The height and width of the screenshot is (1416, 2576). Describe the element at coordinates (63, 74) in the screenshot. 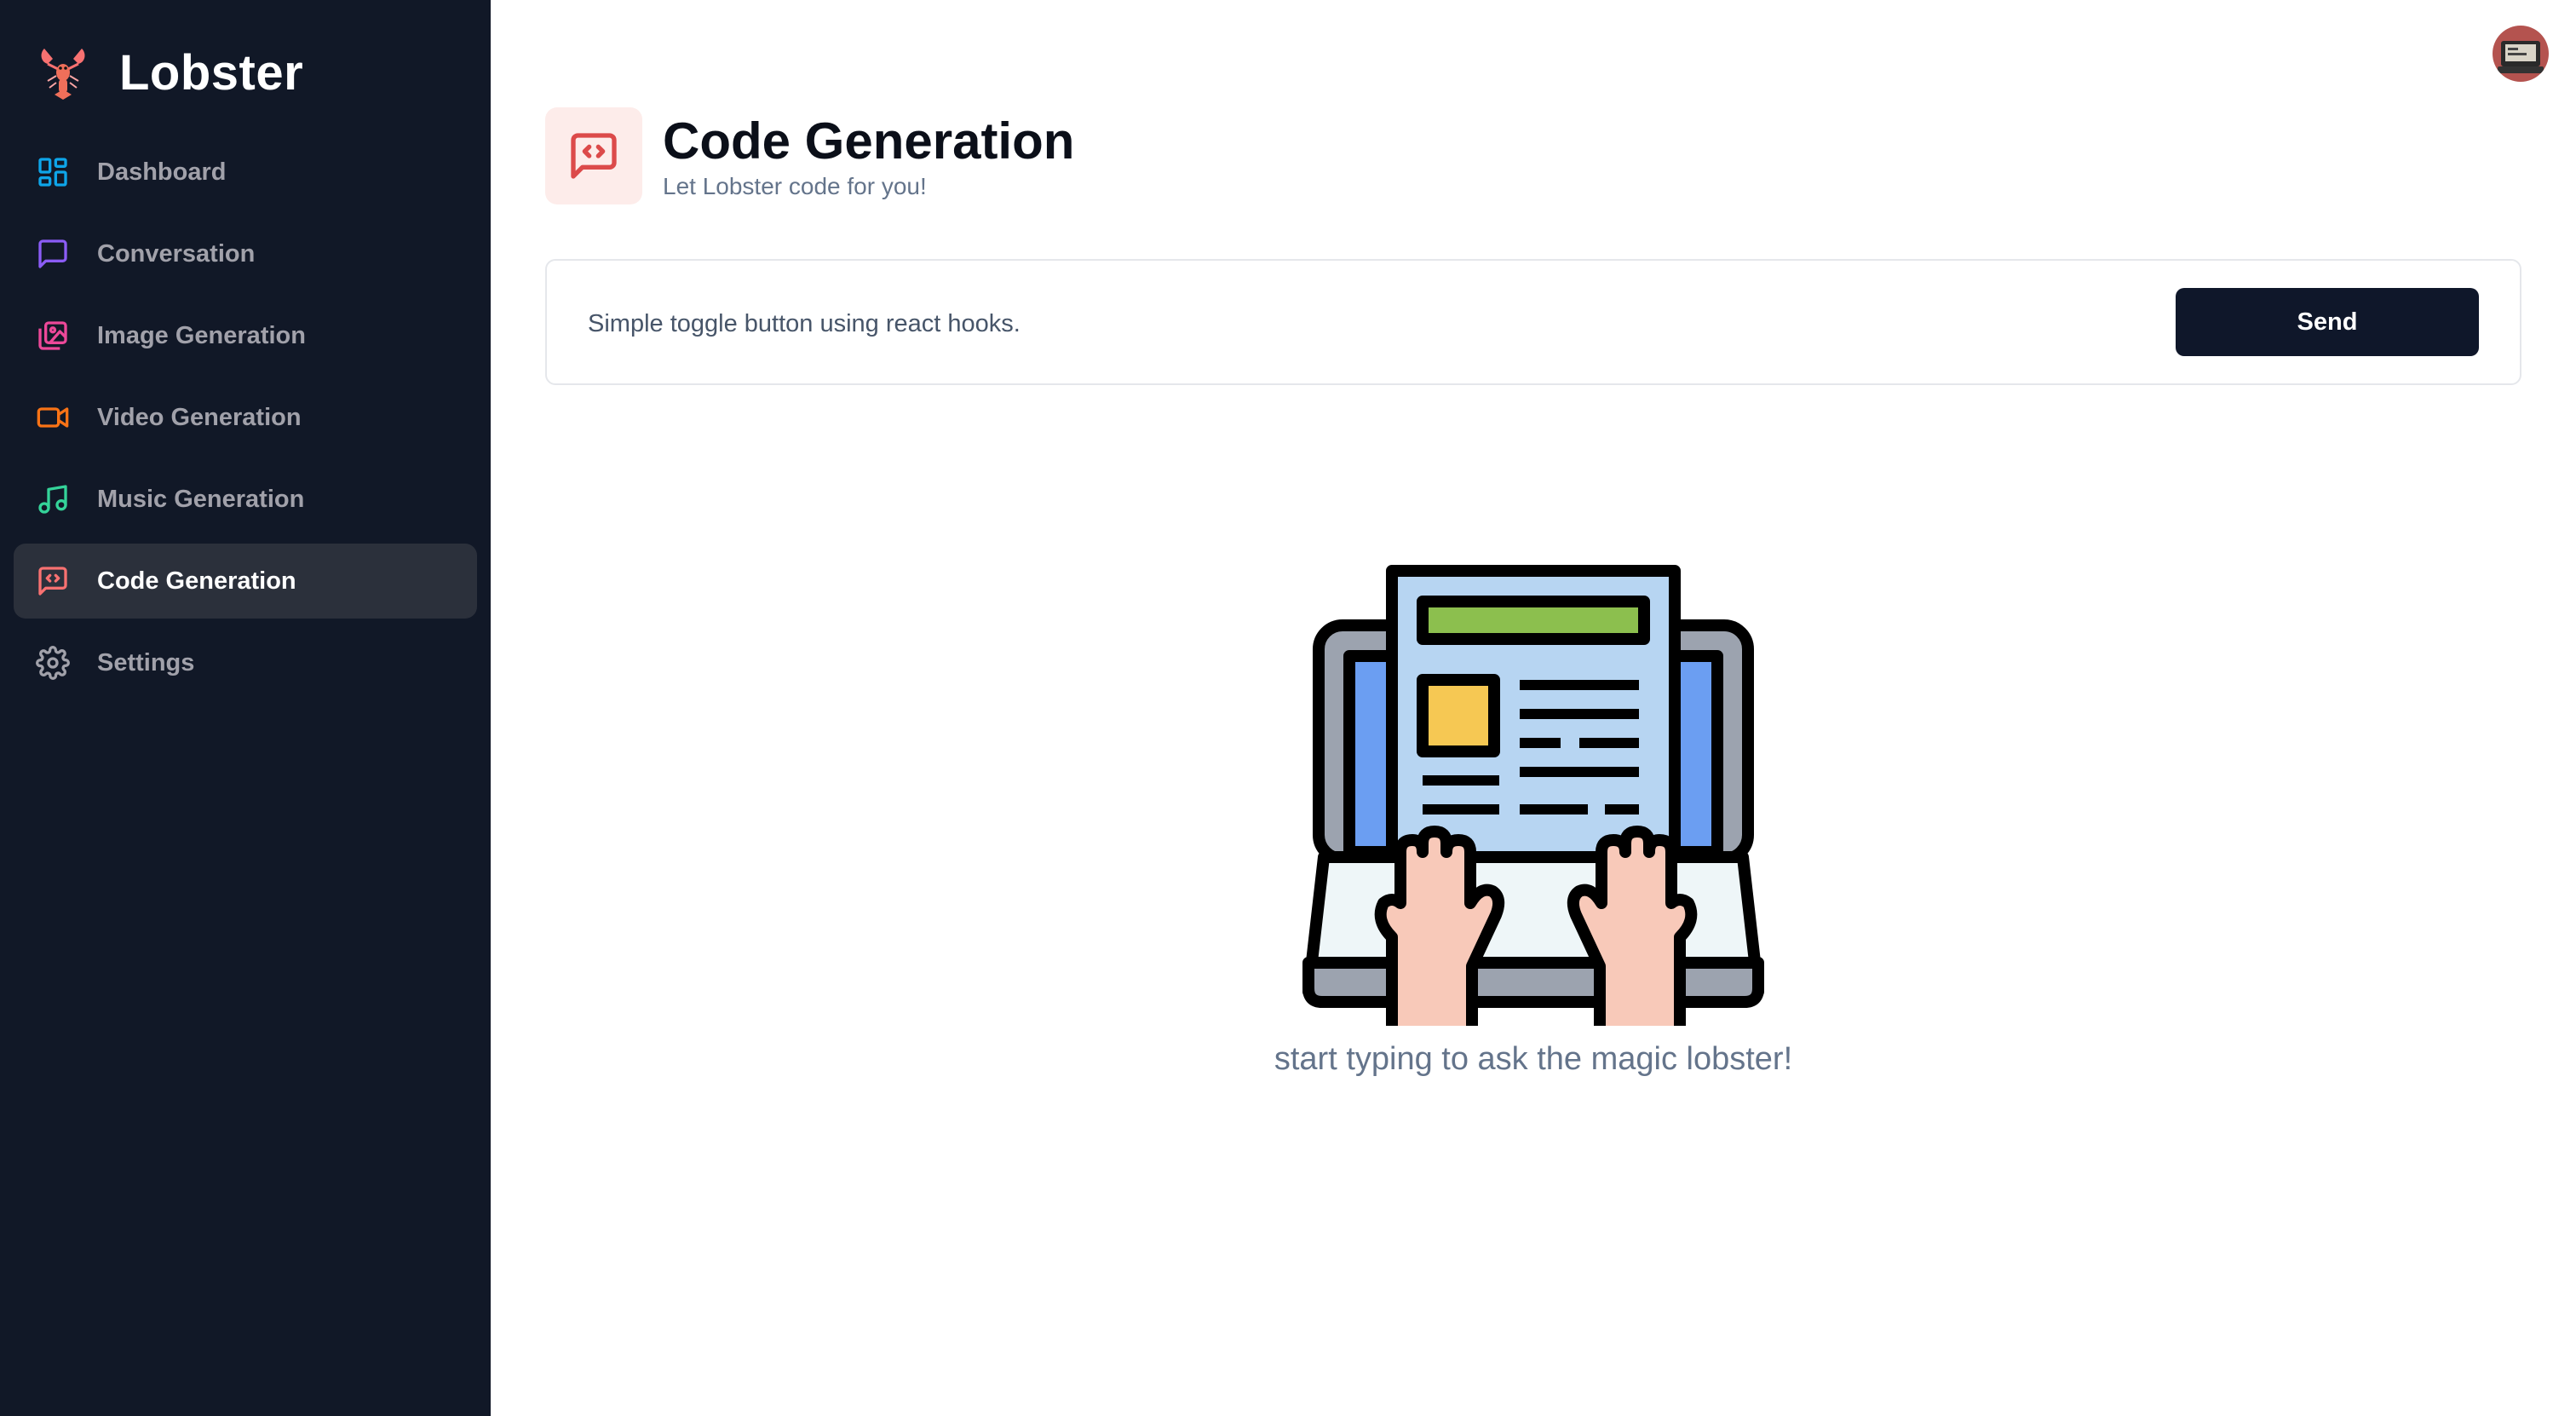

I see `lobster-logo-icon` at that location.